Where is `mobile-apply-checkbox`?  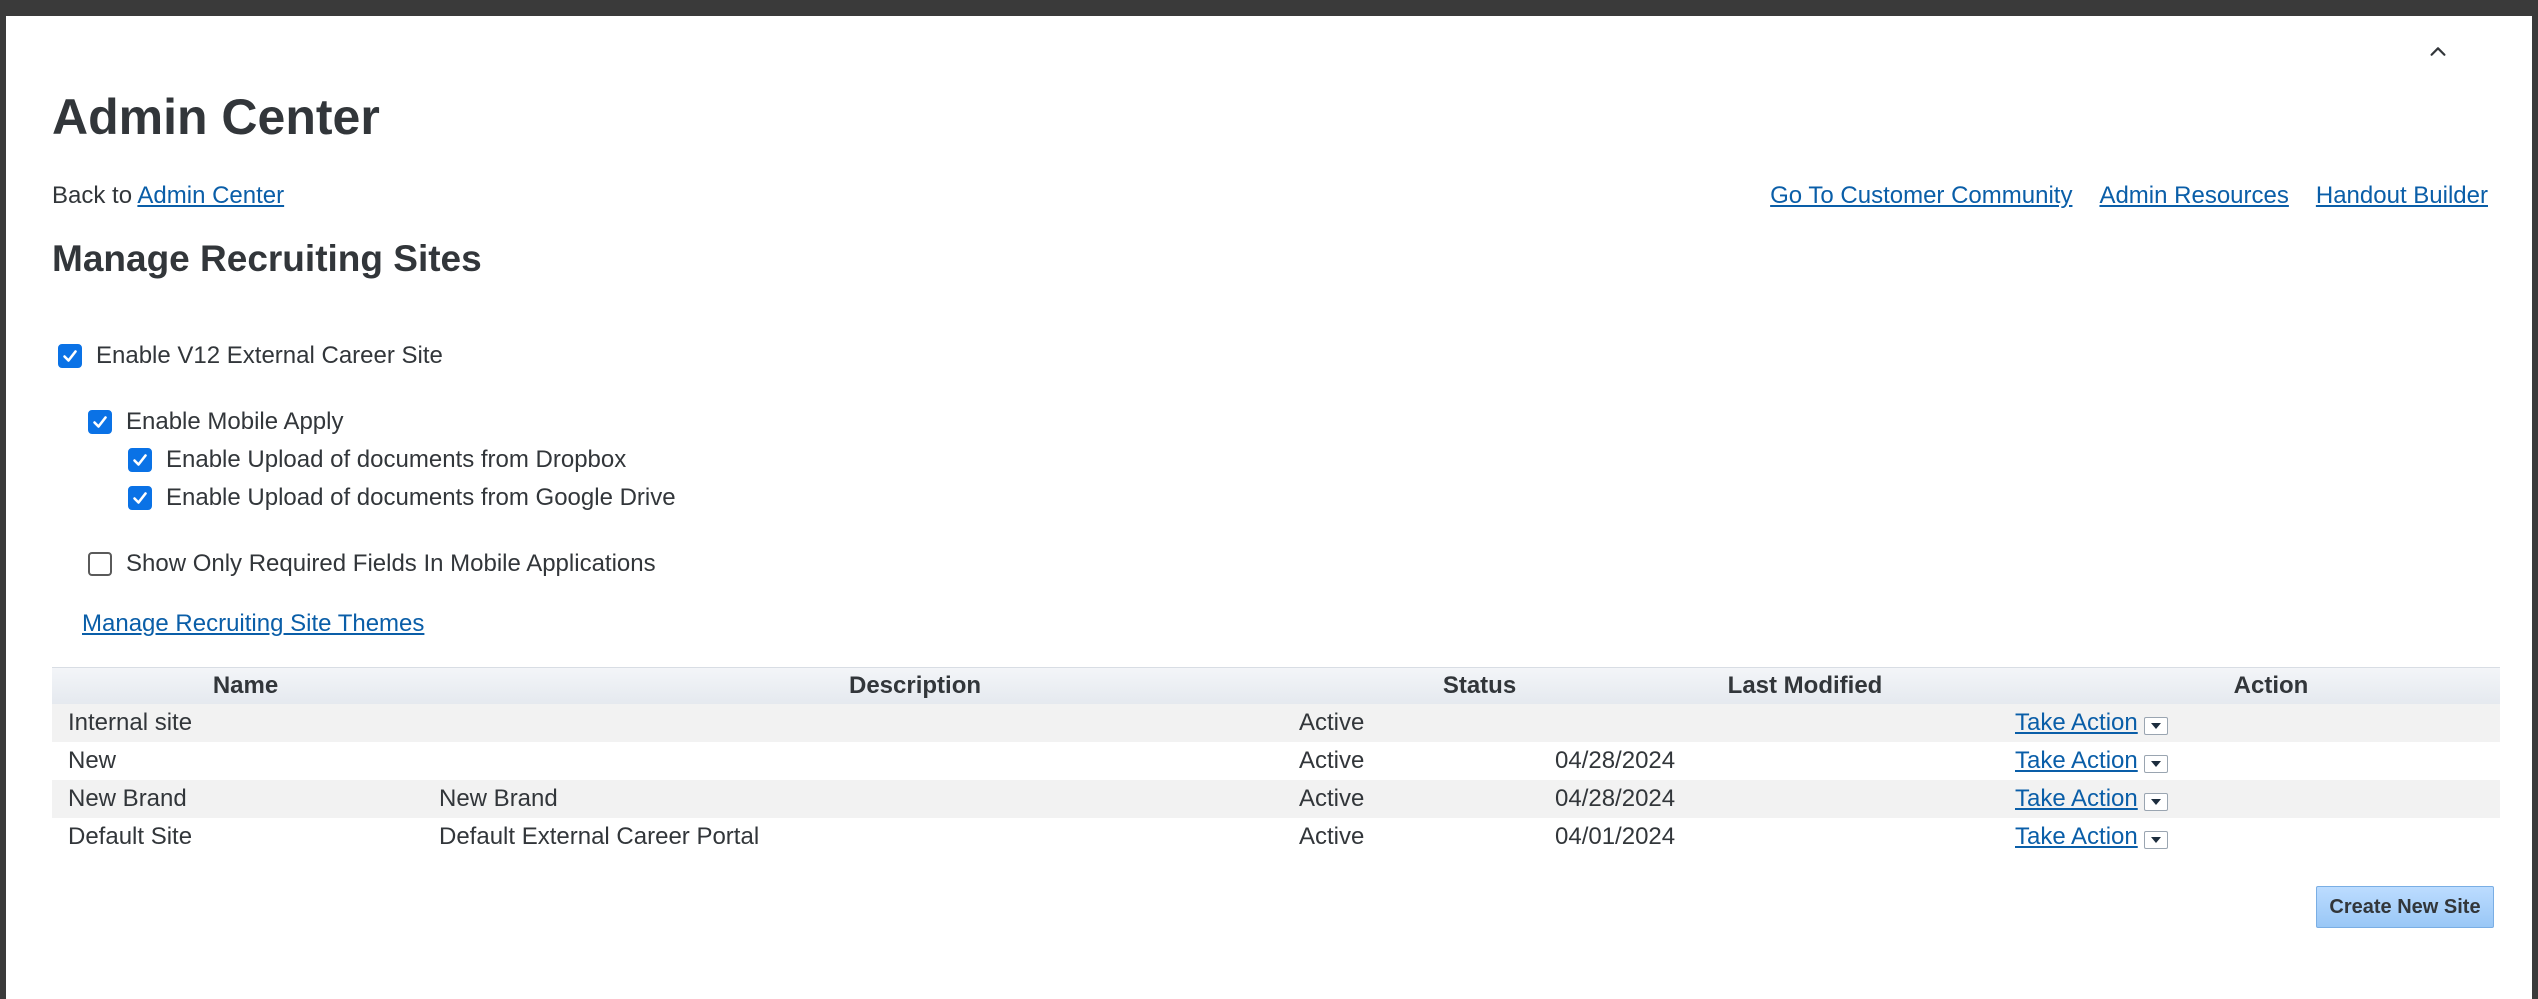 mobile-apply-checkbox is located at coordinates (100, 422).